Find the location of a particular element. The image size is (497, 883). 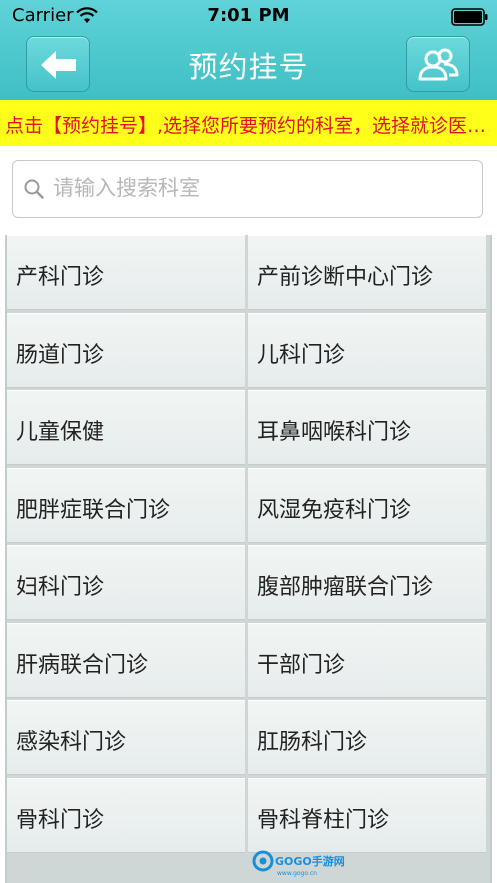

search-section is located at coordinates (248, 190).